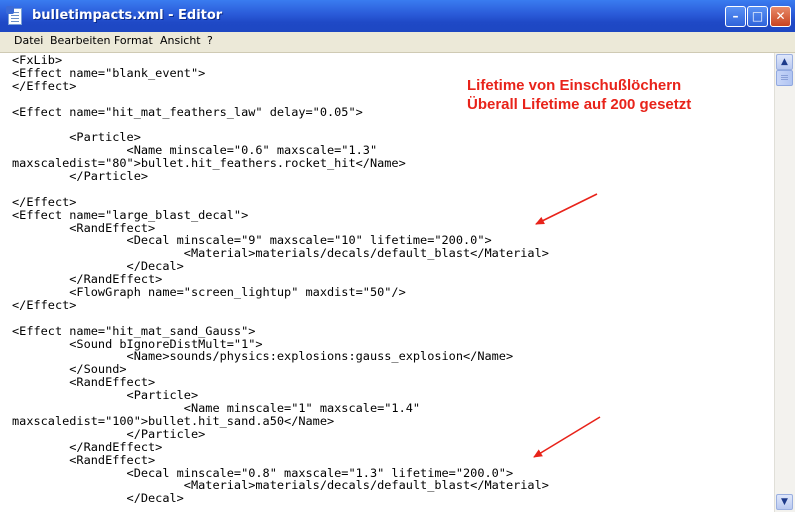 The image size is (795, 512). Describe the element at coordinates (84, 459) in the screenshot. I see `code-line: <RandEffect>` at that location.